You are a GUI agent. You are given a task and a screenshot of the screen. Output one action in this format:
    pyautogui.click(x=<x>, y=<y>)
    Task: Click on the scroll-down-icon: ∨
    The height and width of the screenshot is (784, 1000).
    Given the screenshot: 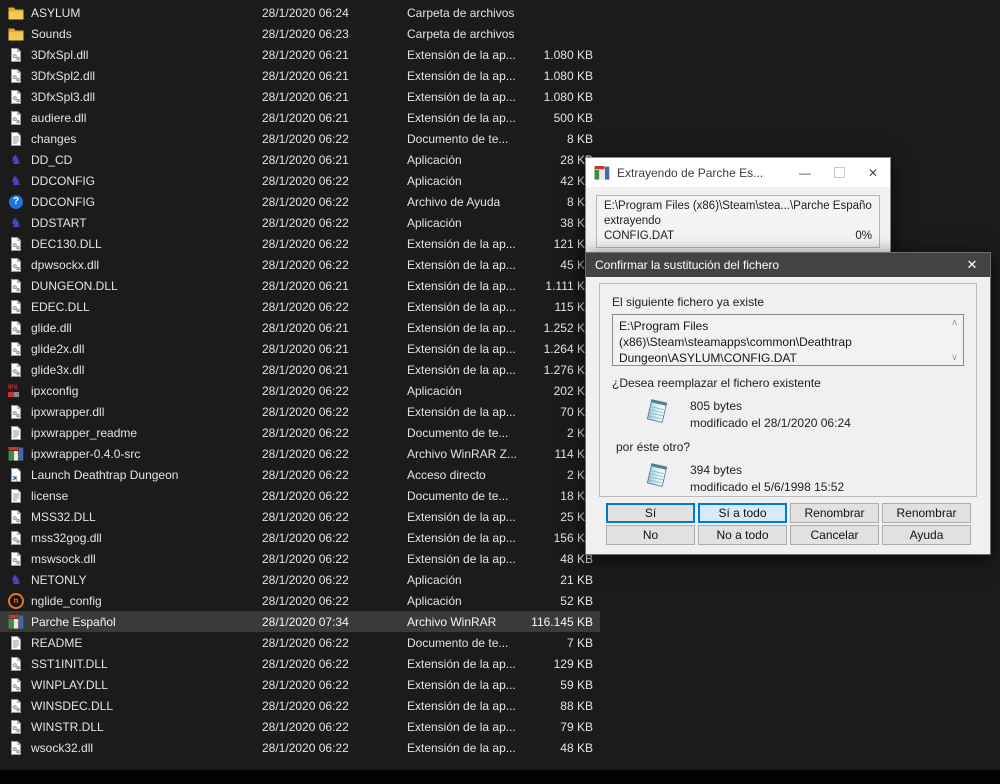 What is the action you would take?
    pyautogui.click(x=954, y=357)
    